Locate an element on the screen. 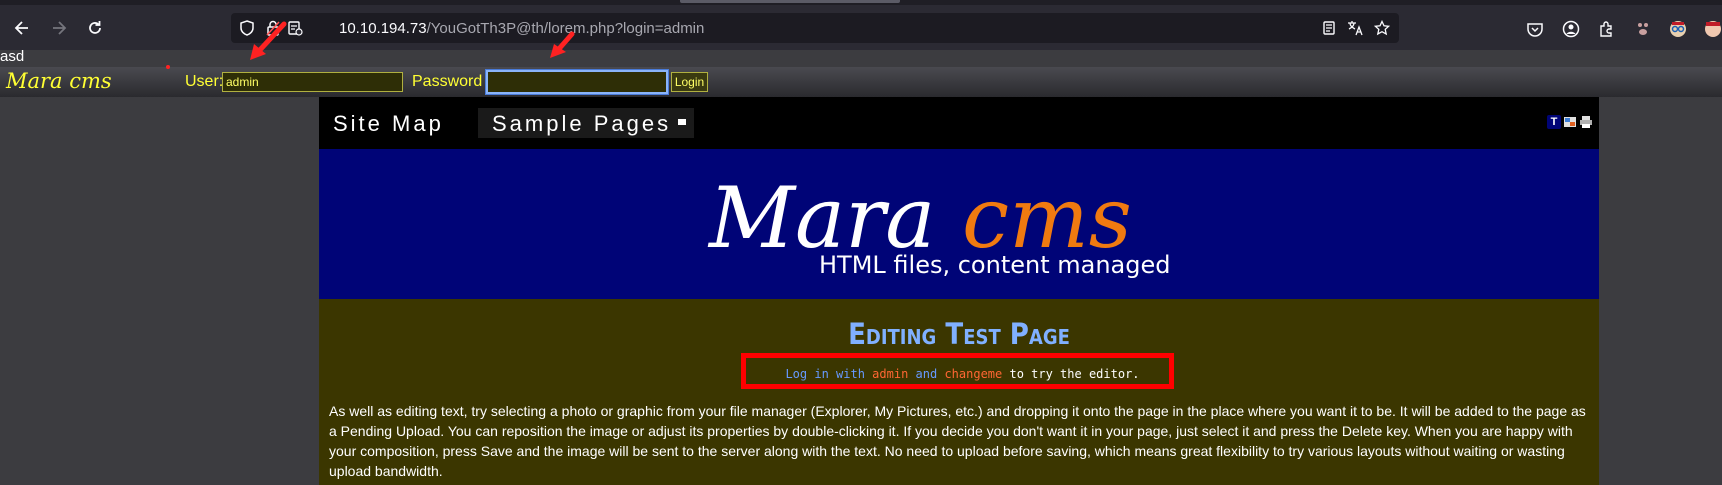 The width and height of the screenshot is (1722, 485). avatar-extension-icon is located at coordinates (1713, 29).